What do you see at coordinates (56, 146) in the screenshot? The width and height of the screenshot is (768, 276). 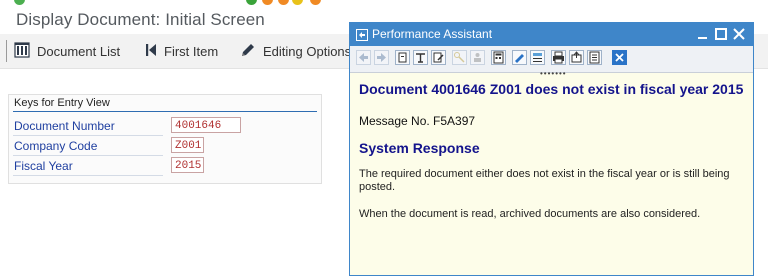 I see `company-code-label: Company Code` at bounding box center [56, 146].